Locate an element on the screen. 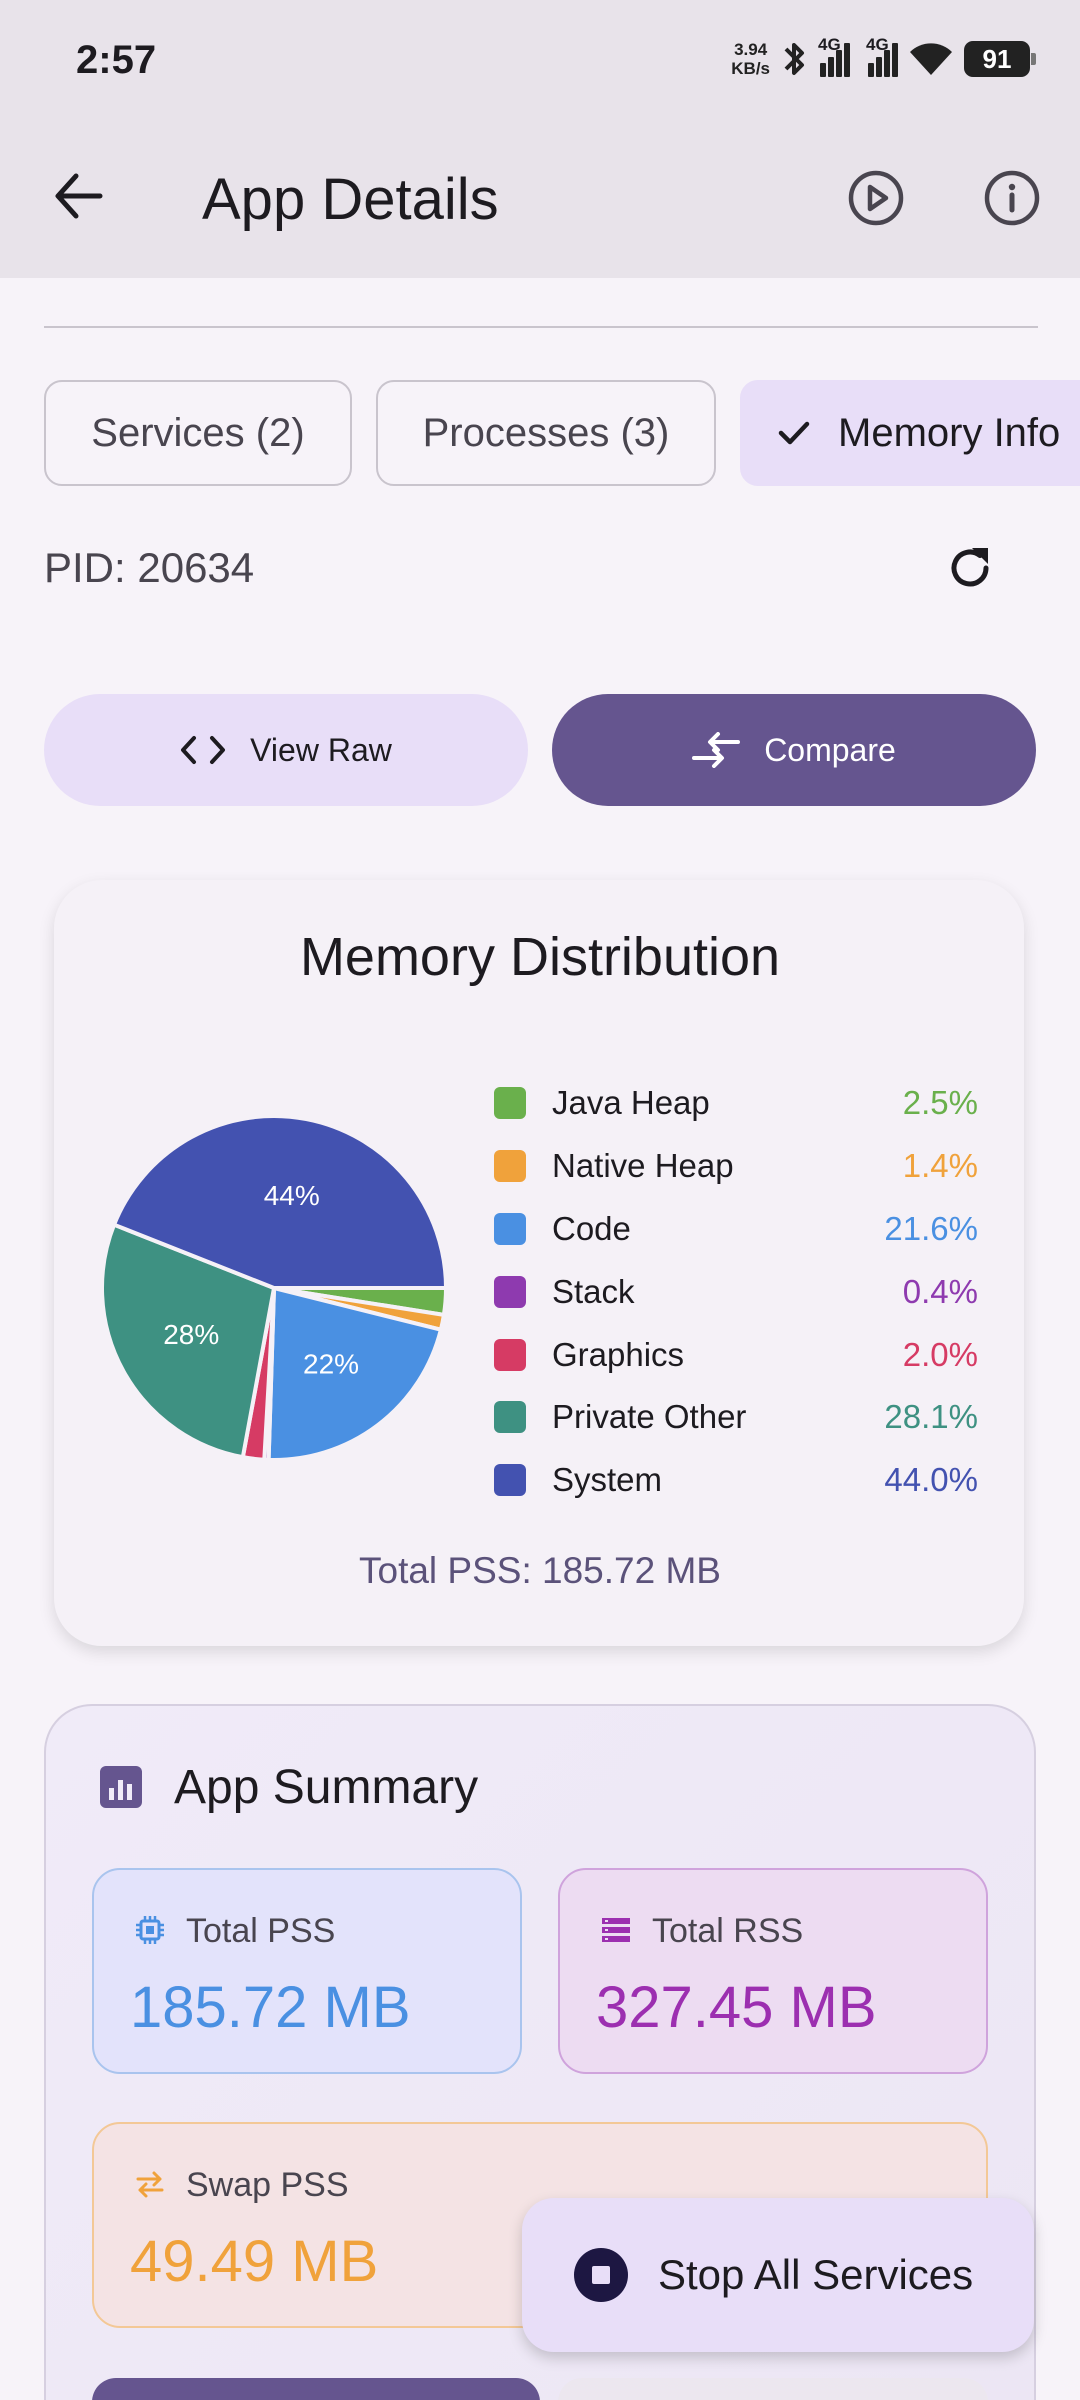 Image resolution: width=1080 pixels, height=2400 pixels. compare-button: Compare is located at coordinates (794, 750).